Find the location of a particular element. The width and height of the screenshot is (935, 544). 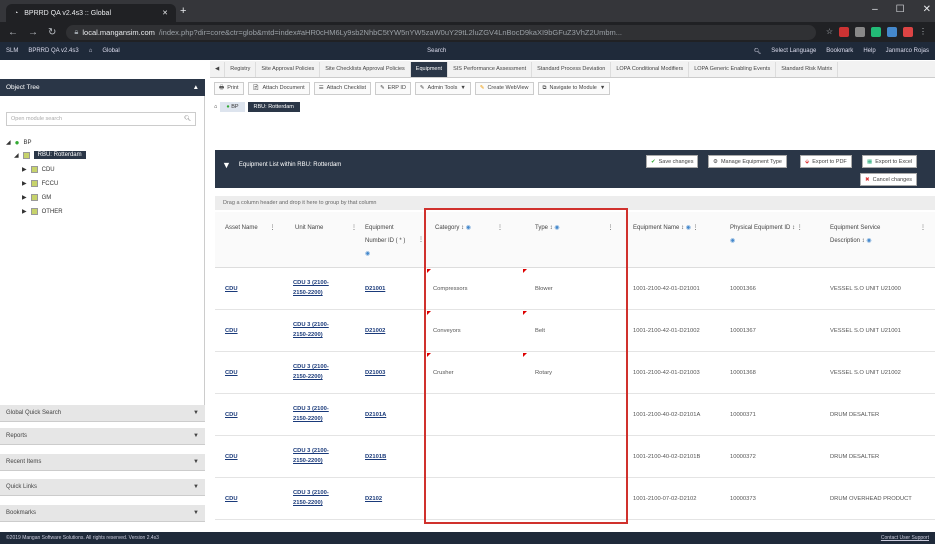

erp-id-button: ✎ ERP ID is located at coordinates (393, 88).